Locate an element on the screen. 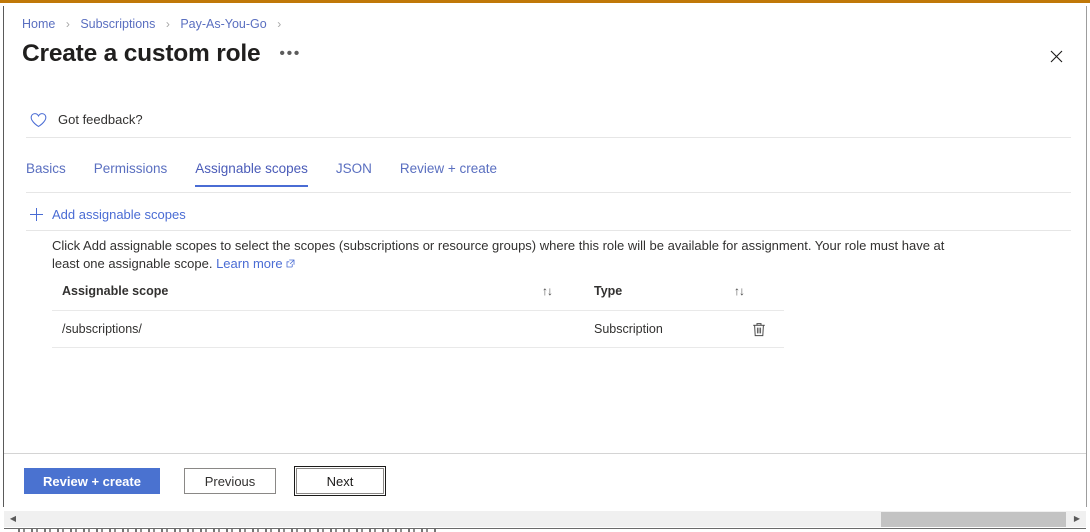  table-row: /subscriptions/ Subscription is located at coordinates (418, 329).